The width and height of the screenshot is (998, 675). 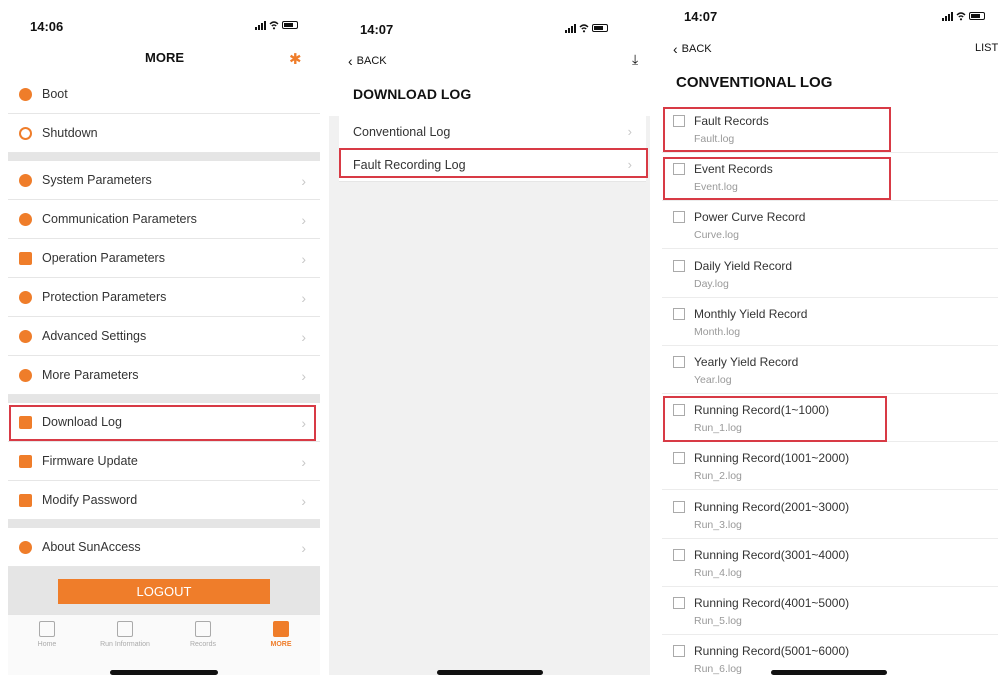 I want to click on chevron-left-icon: ‹, so click(x=675, y=49).